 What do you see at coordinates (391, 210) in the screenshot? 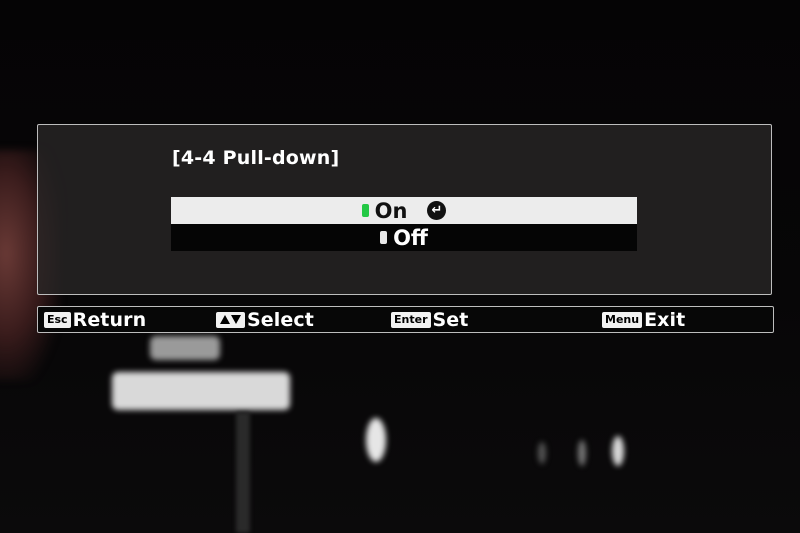
I see `option-label: On` at bounding box center [391, 210].